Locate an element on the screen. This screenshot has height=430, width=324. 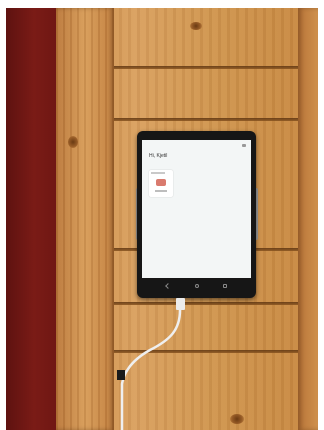
cable-clip is located at coordinates (121, 375).